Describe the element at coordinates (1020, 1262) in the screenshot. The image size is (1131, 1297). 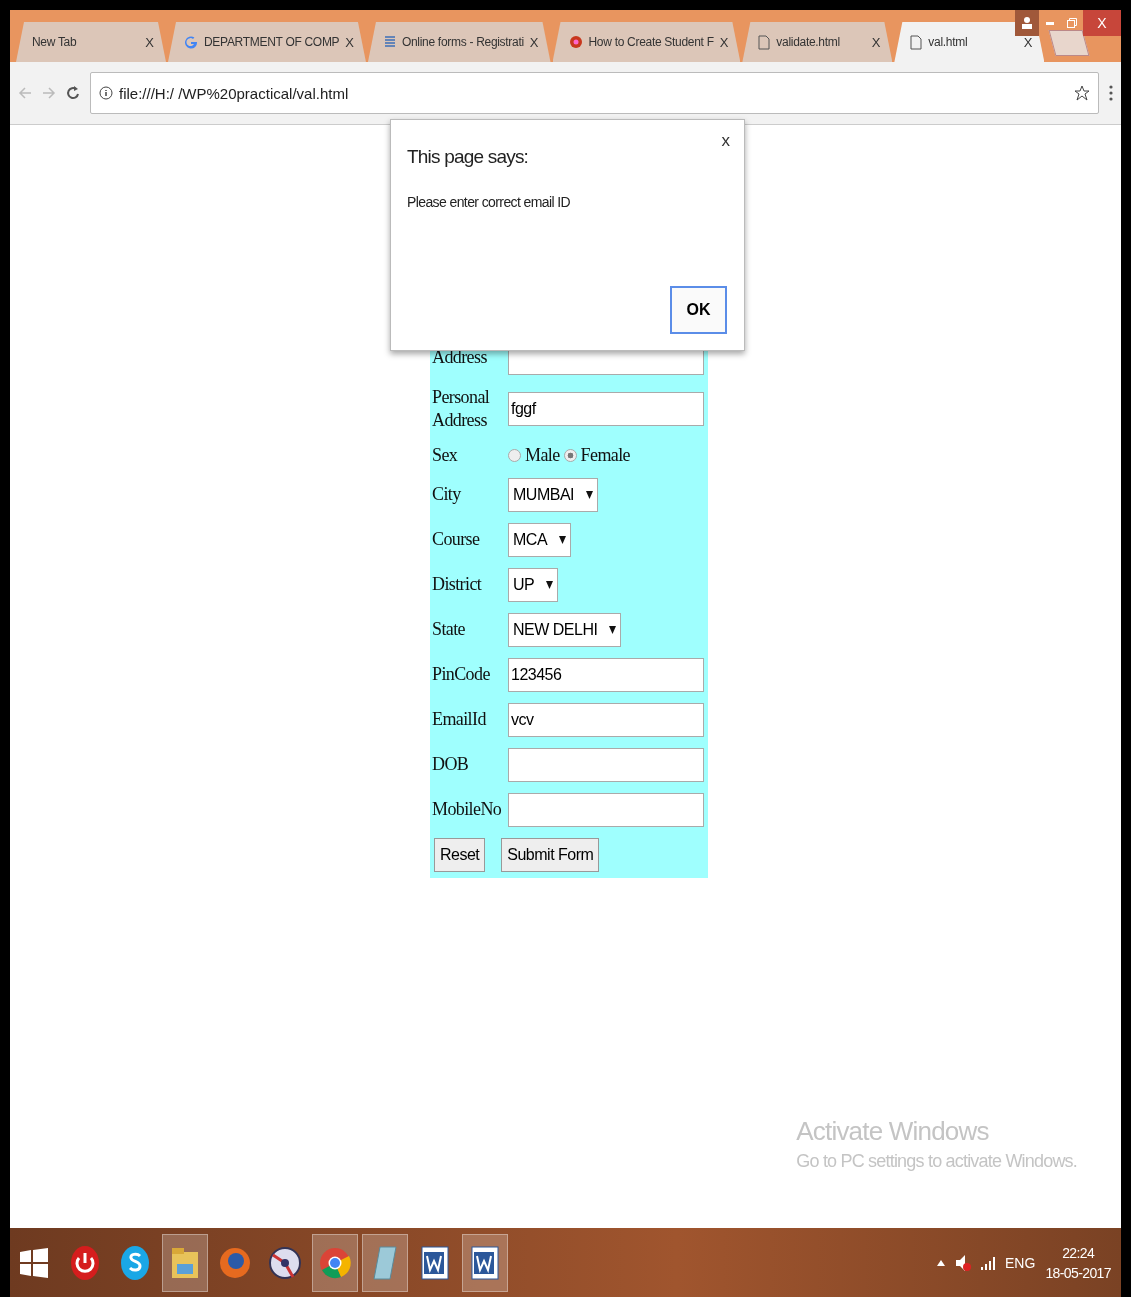
I see `language-indicator: ENG` at that location.